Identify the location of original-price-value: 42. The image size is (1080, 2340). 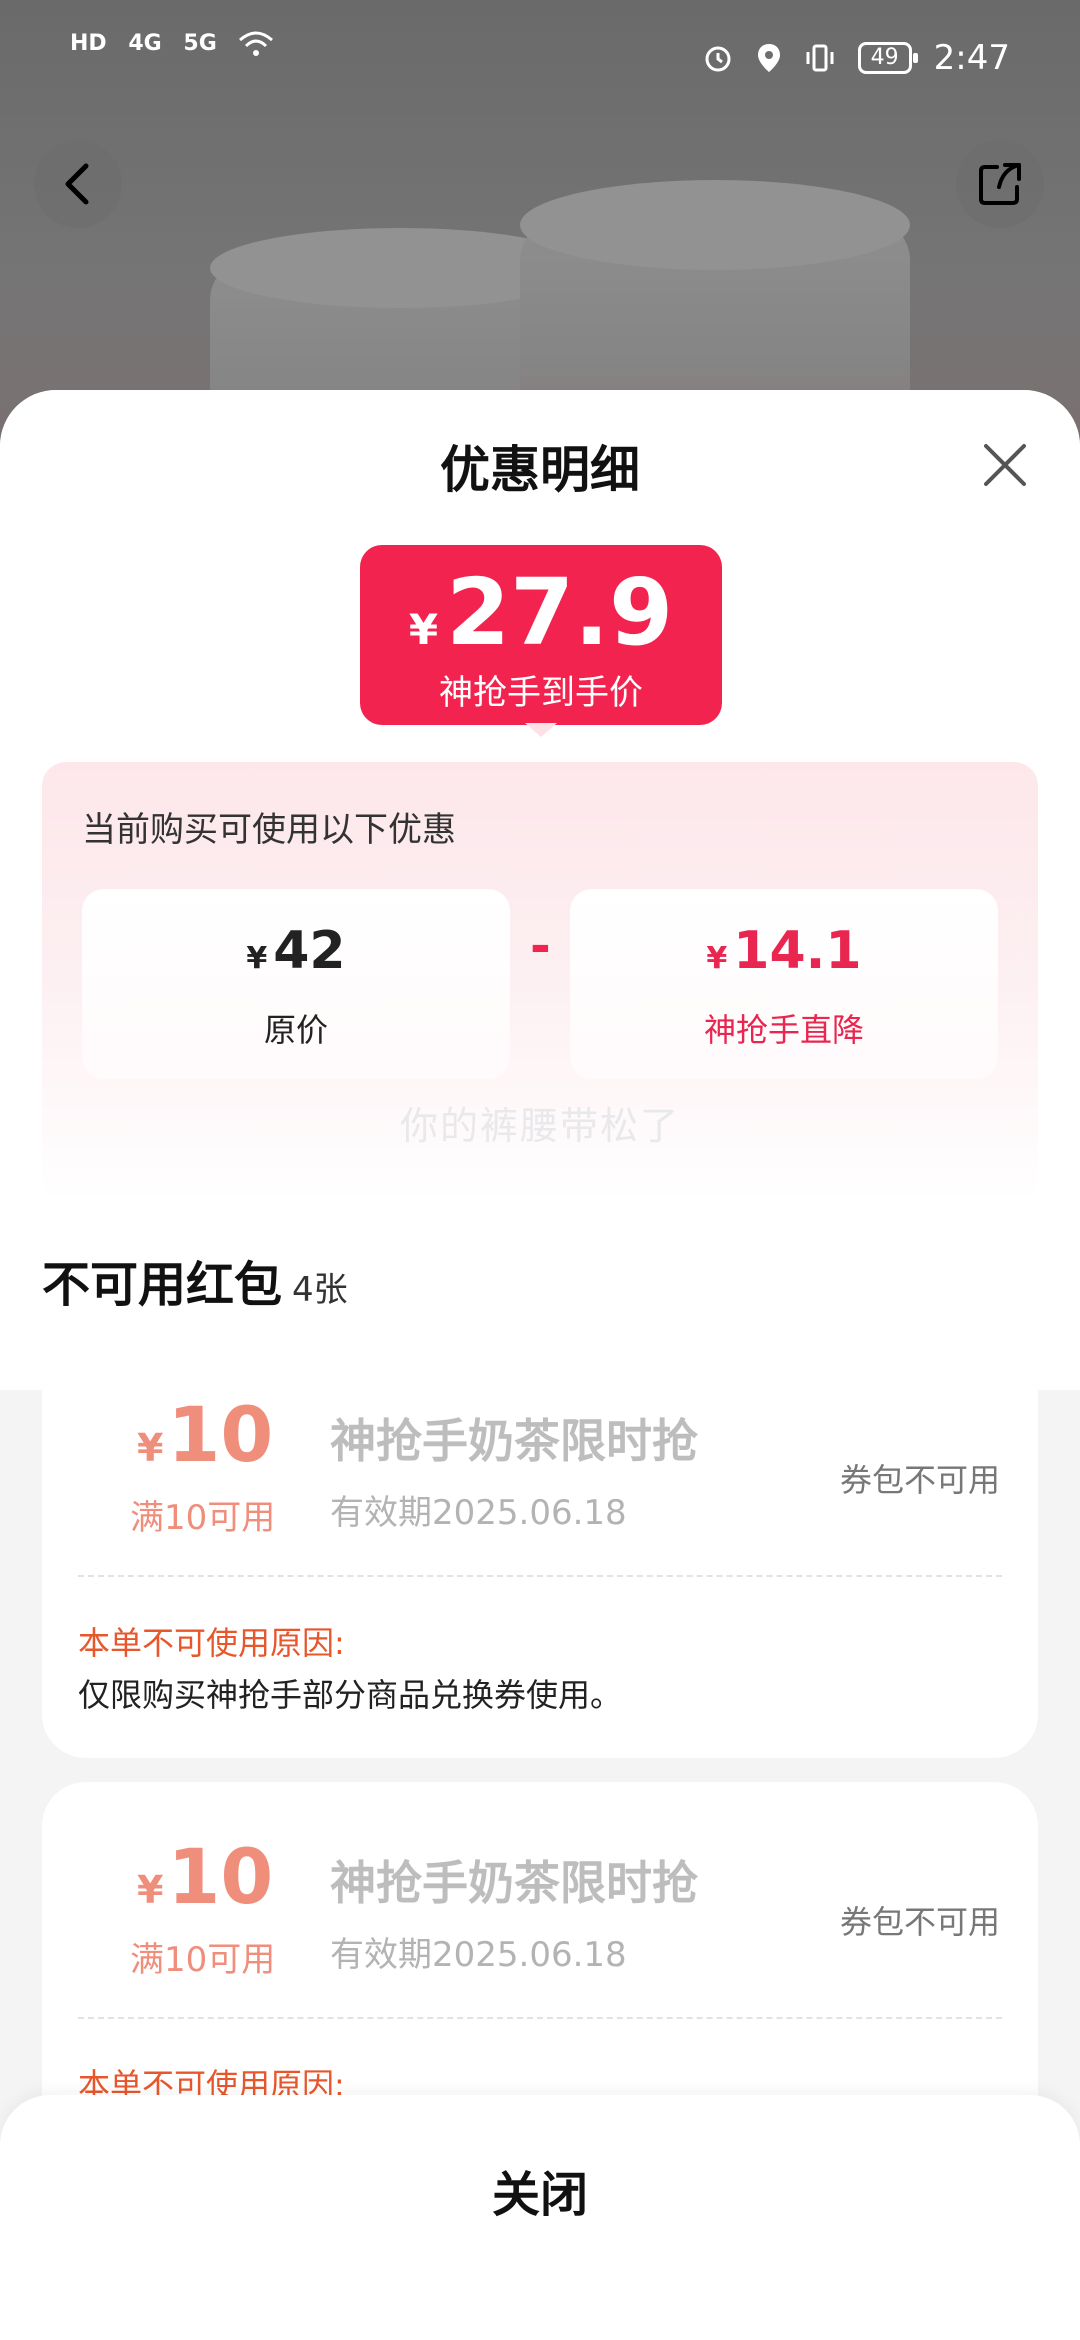
(309, 951).